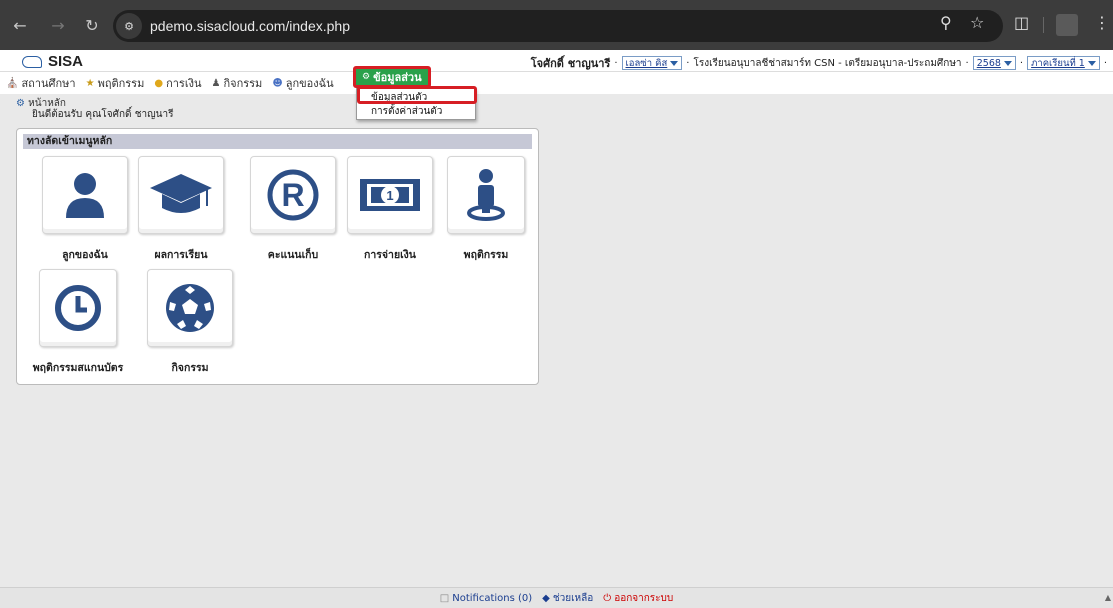 Image resolution: width=1113 pixels, height=608 pixels. What do you see at coordinates (237, 83) in the screenshot?
I see `menu-item-activity: ♟ กิจกรรม` at bounding box center [237, 83].